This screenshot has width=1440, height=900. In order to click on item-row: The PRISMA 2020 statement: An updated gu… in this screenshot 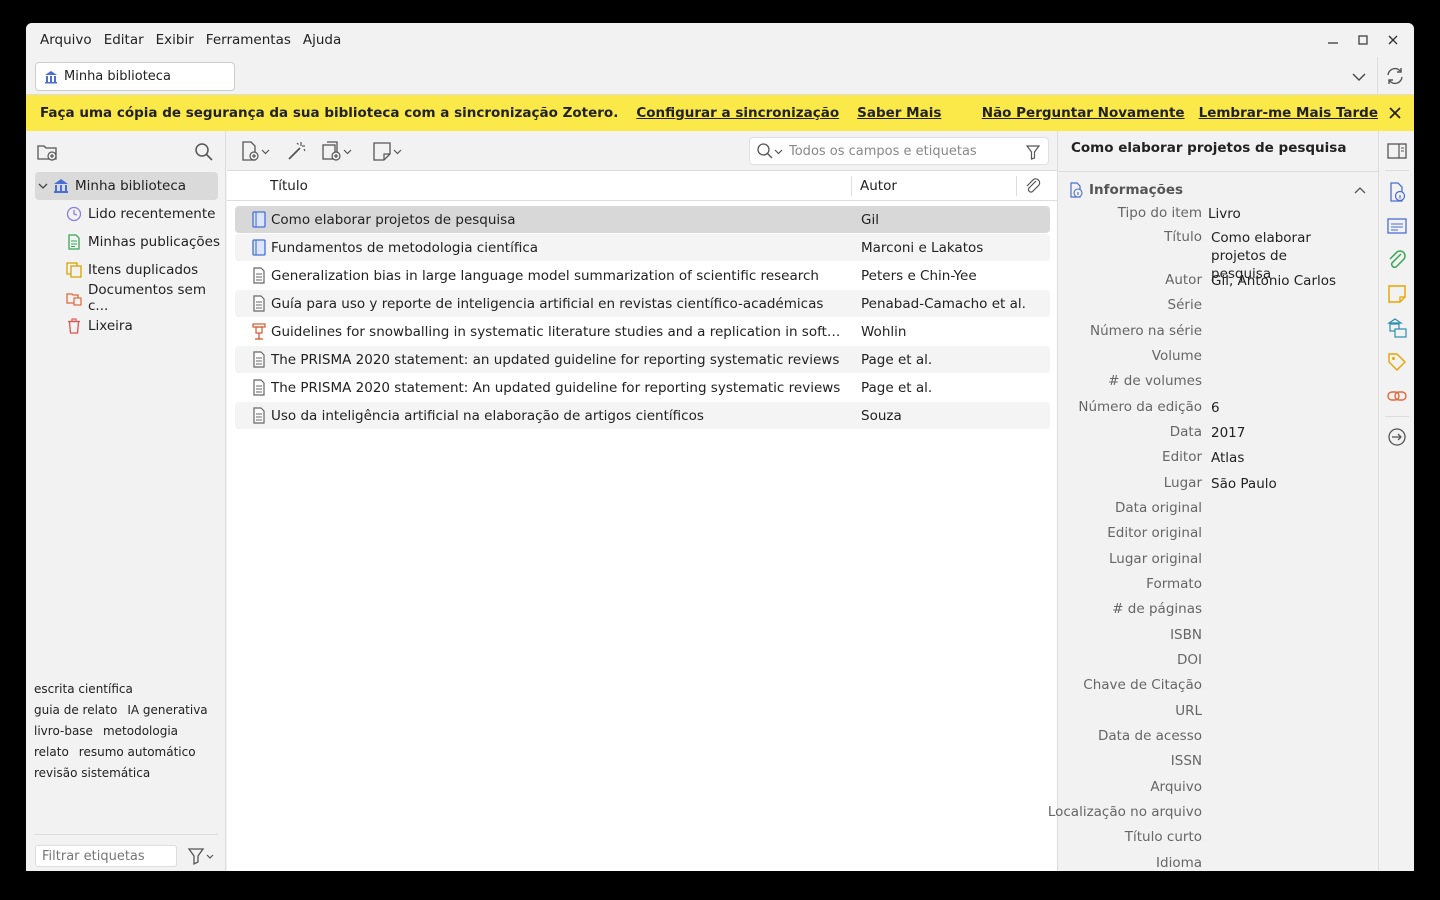, I will do `click(642, 387)`.